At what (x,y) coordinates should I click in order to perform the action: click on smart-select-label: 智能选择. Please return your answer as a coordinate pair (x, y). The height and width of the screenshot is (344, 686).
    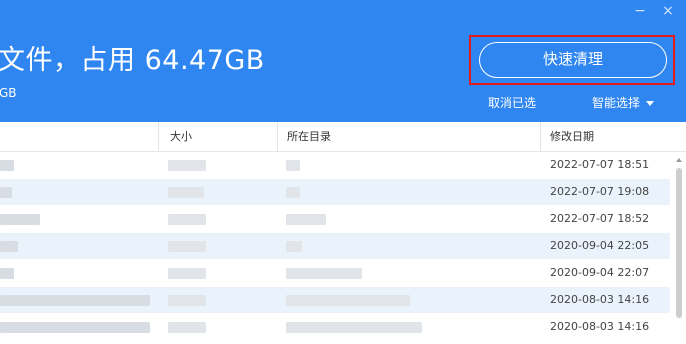
    Looking at the image, I should click on (616, 103).